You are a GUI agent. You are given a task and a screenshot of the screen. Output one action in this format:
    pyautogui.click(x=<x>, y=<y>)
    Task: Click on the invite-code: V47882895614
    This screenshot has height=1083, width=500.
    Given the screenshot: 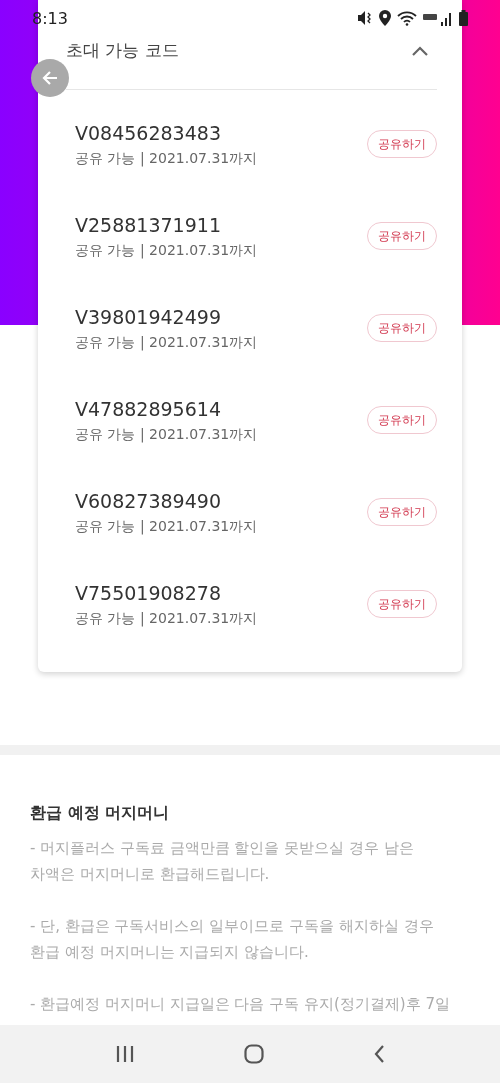 What is the action you would take?
    pyautogui.click(x=148, y=408)
    